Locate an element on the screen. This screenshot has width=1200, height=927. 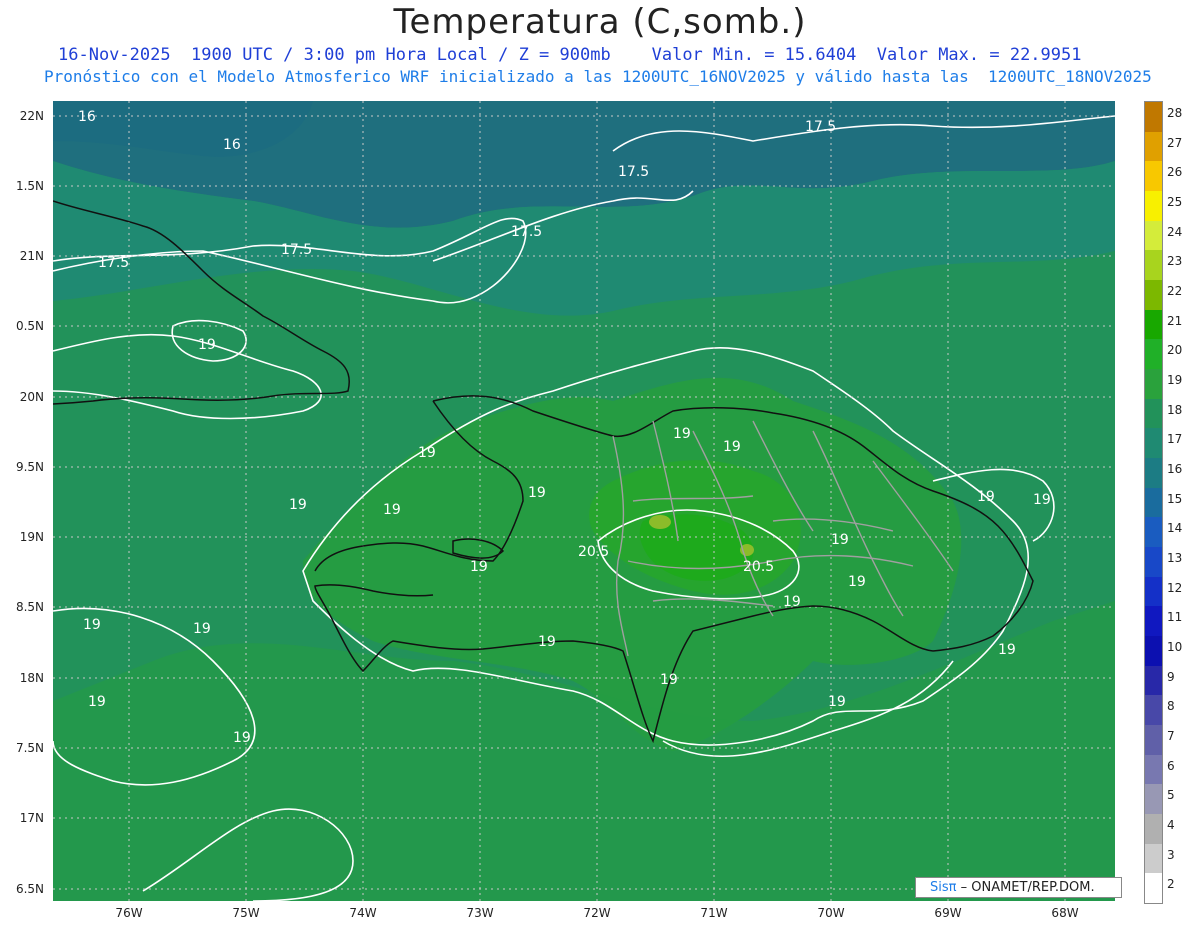
colorbar-label: 13 is located at coordinates (1175, 558).